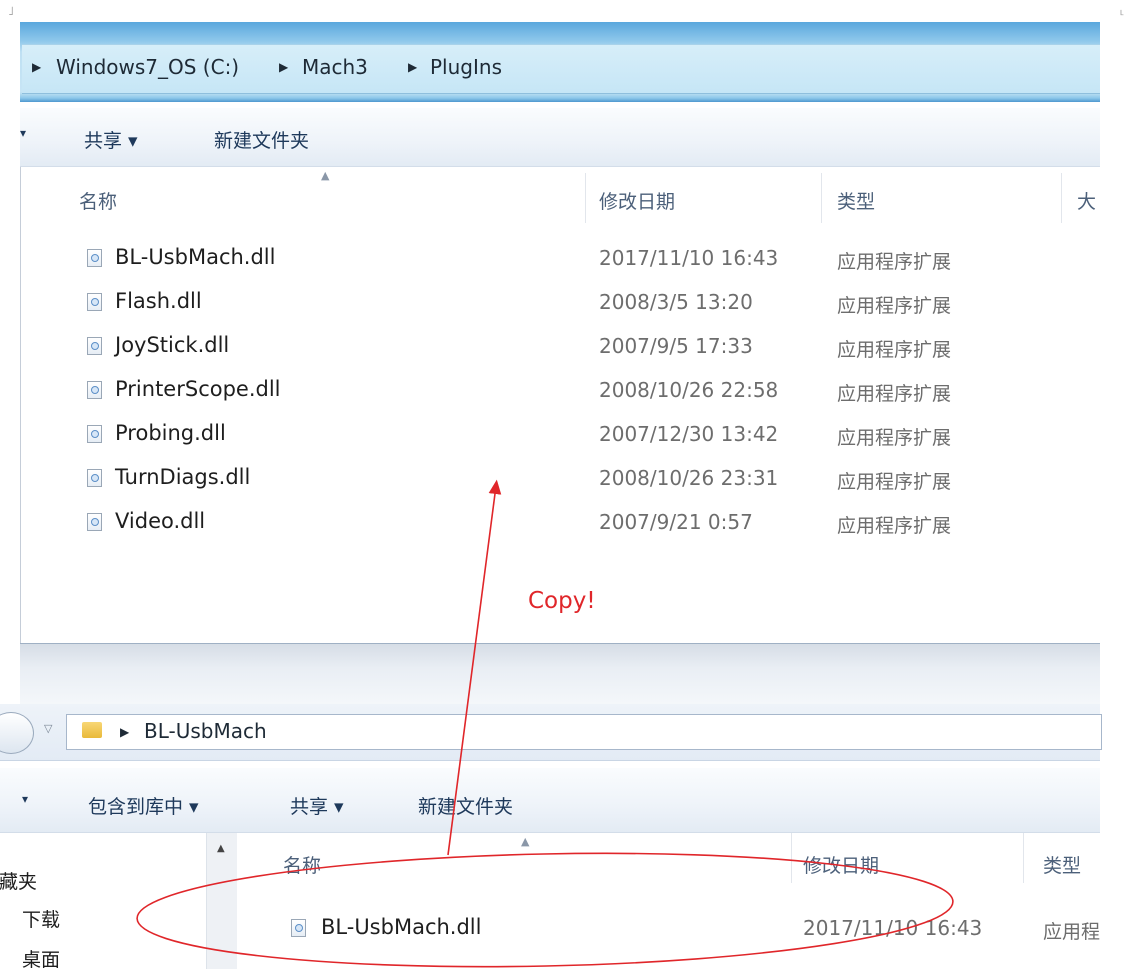 This screenshot has height=972, width=1139. I want to click on copy-annotation-label: Copy!, so click(562, 601).